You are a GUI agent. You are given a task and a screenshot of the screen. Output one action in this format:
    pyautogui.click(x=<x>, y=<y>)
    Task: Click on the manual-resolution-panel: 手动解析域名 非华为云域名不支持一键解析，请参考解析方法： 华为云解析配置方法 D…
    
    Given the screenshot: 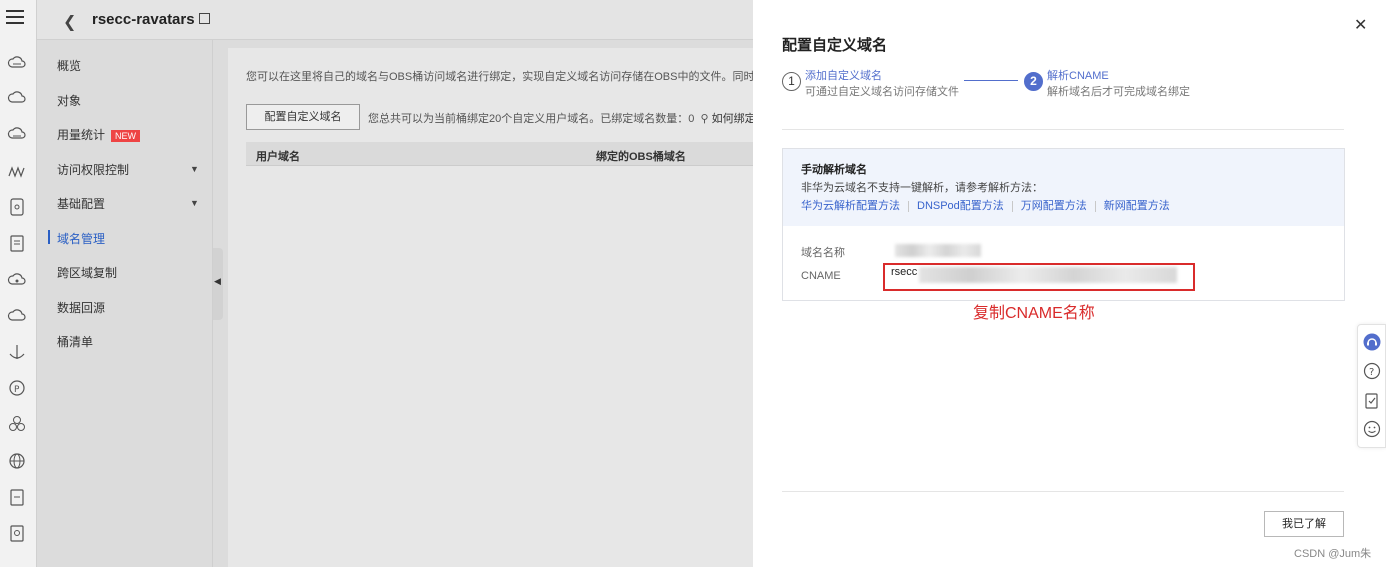 What is the action you would take?
    pyautogui.click(x=1063, y=187)
    